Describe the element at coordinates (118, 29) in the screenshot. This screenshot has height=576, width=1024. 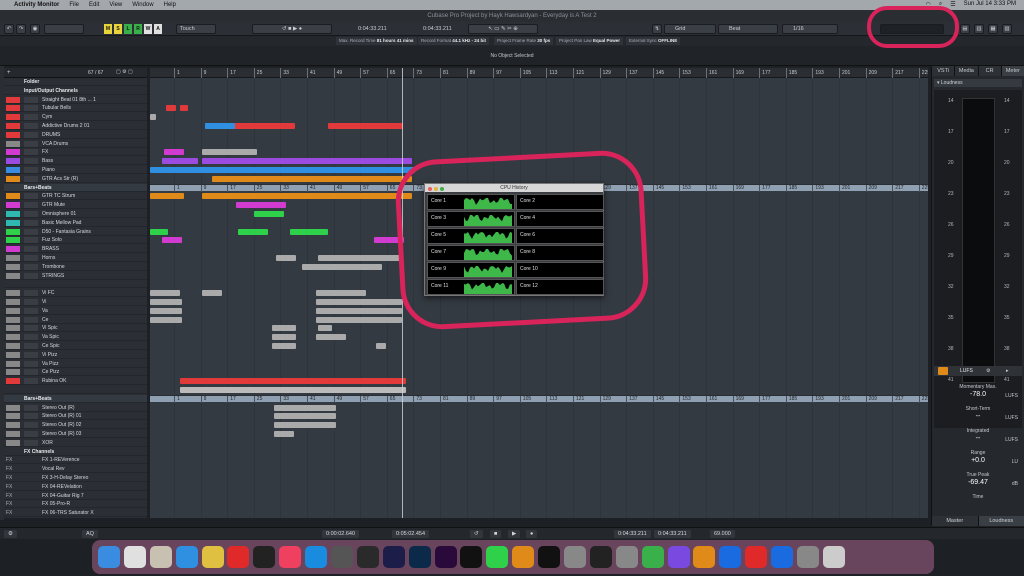
I see `solo-toggle: S` at that location.